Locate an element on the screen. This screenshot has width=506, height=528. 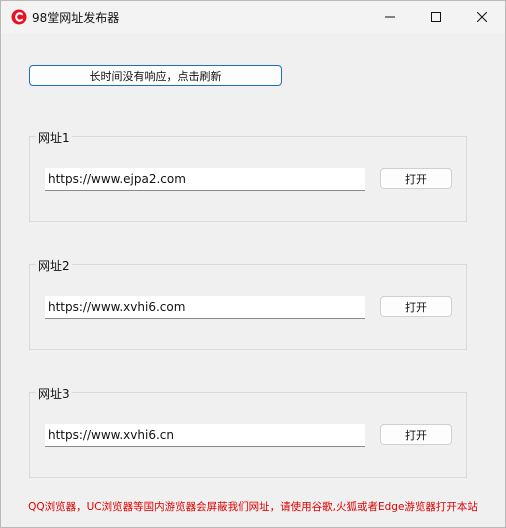
close-button is located at coordinates (482, 17).